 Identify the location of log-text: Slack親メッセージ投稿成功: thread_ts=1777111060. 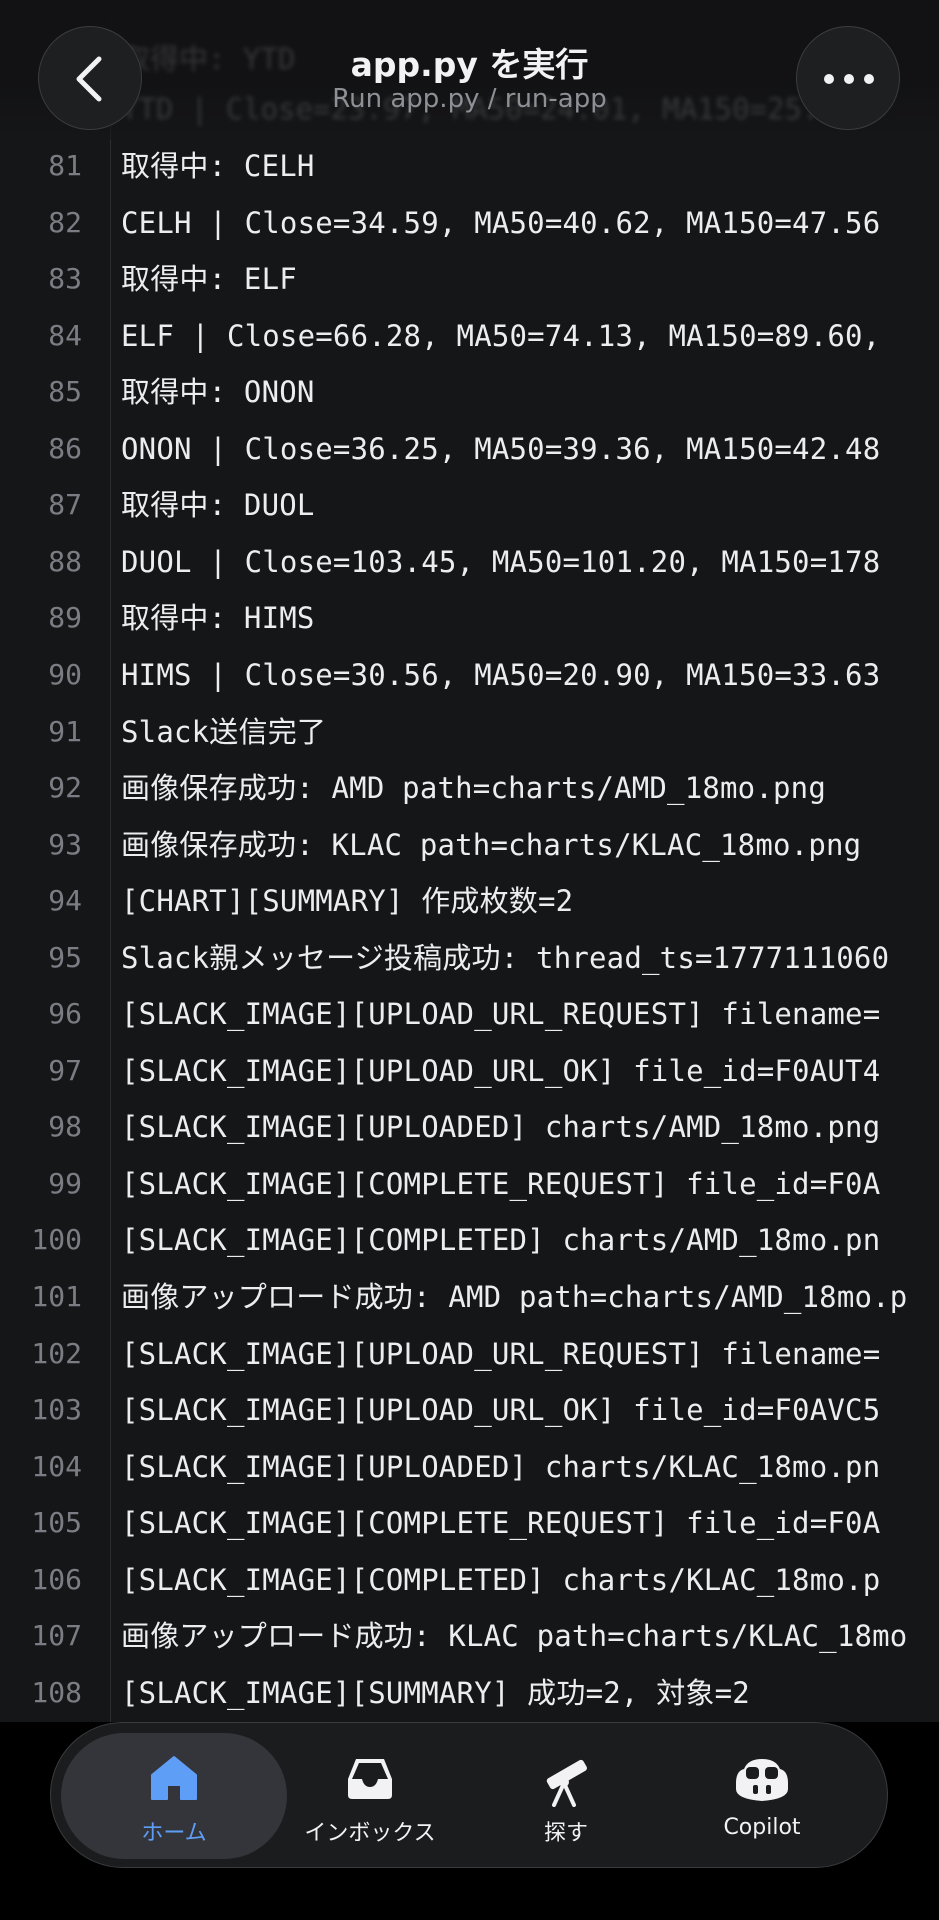
(505, 957).